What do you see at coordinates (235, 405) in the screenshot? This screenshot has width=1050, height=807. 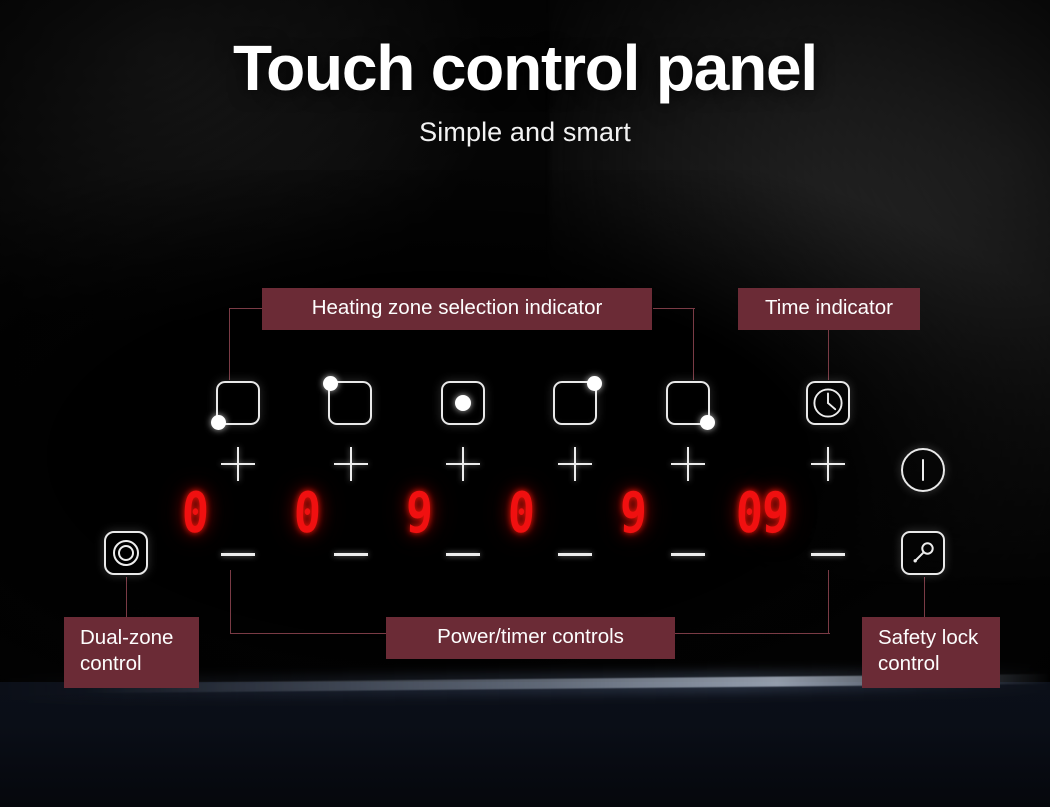 I see `cooking-zone-front-left-icon` at bounding box center [235, 405].